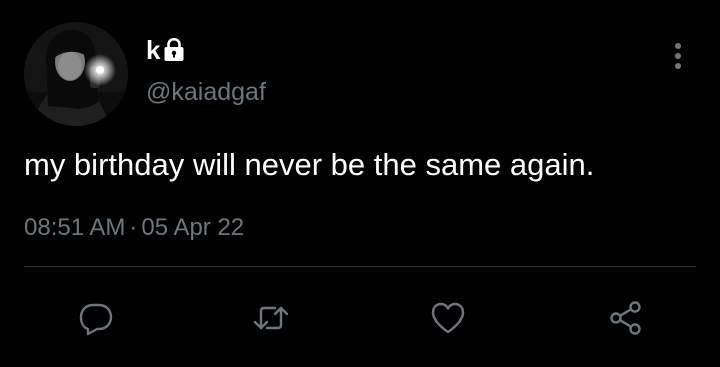 This screenshot has width=720, height=367. What do you see at coordinates (192, 227) in the screenshot?
I see `tweet-date: 05 Apr 22` at bounding box center [192, 227].